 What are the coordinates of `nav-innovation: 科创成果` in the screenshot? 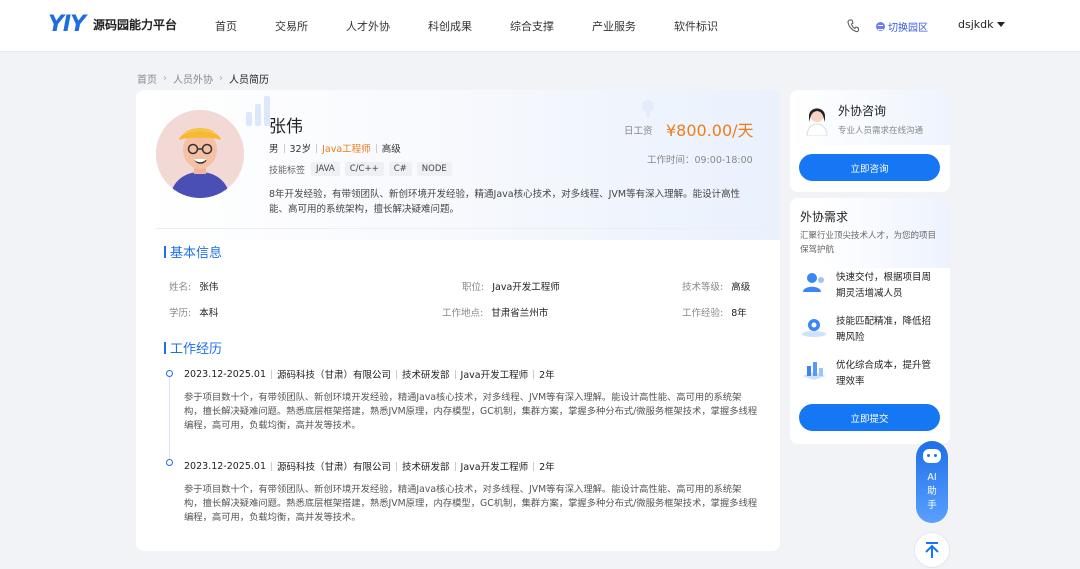 It's located at (450, 26).